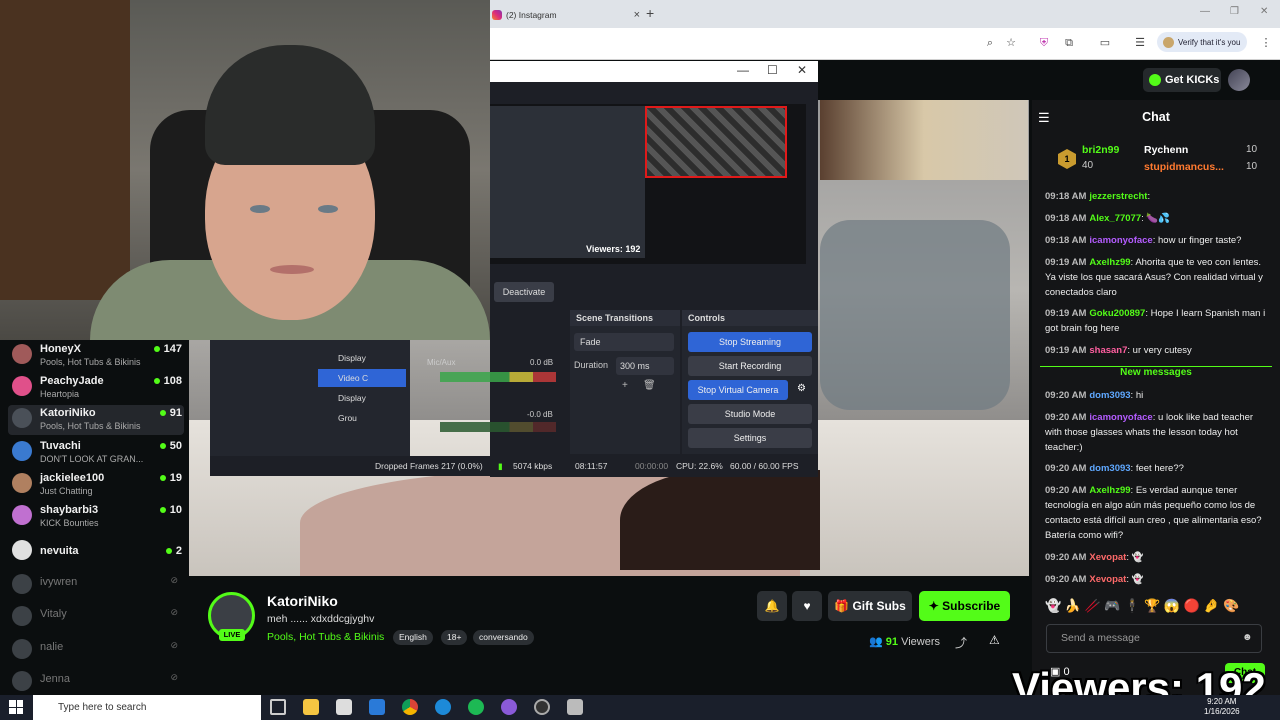 This screenshot has width=1280, height=720. Describe the element at coordinates (454, 637) in the screenshot. I see `tag-age: 18+` at that location.